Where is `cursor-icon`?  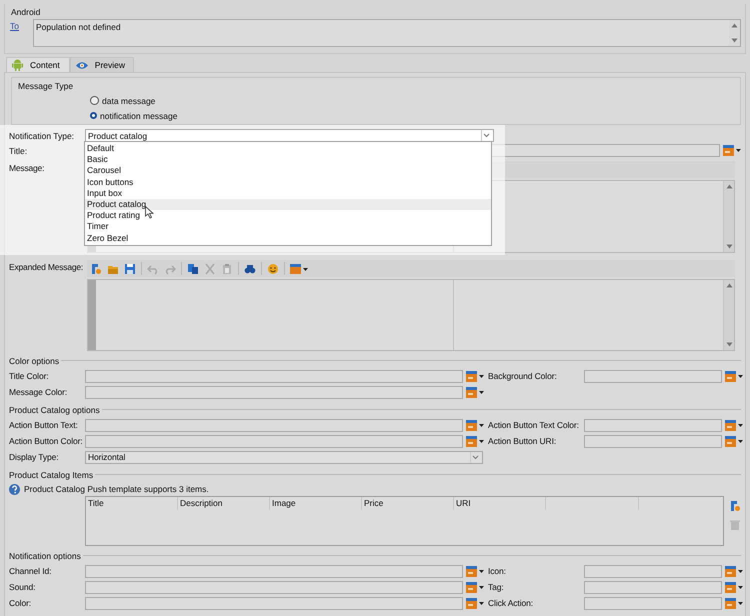 cursor-icon is located at coordinates (149, 212).